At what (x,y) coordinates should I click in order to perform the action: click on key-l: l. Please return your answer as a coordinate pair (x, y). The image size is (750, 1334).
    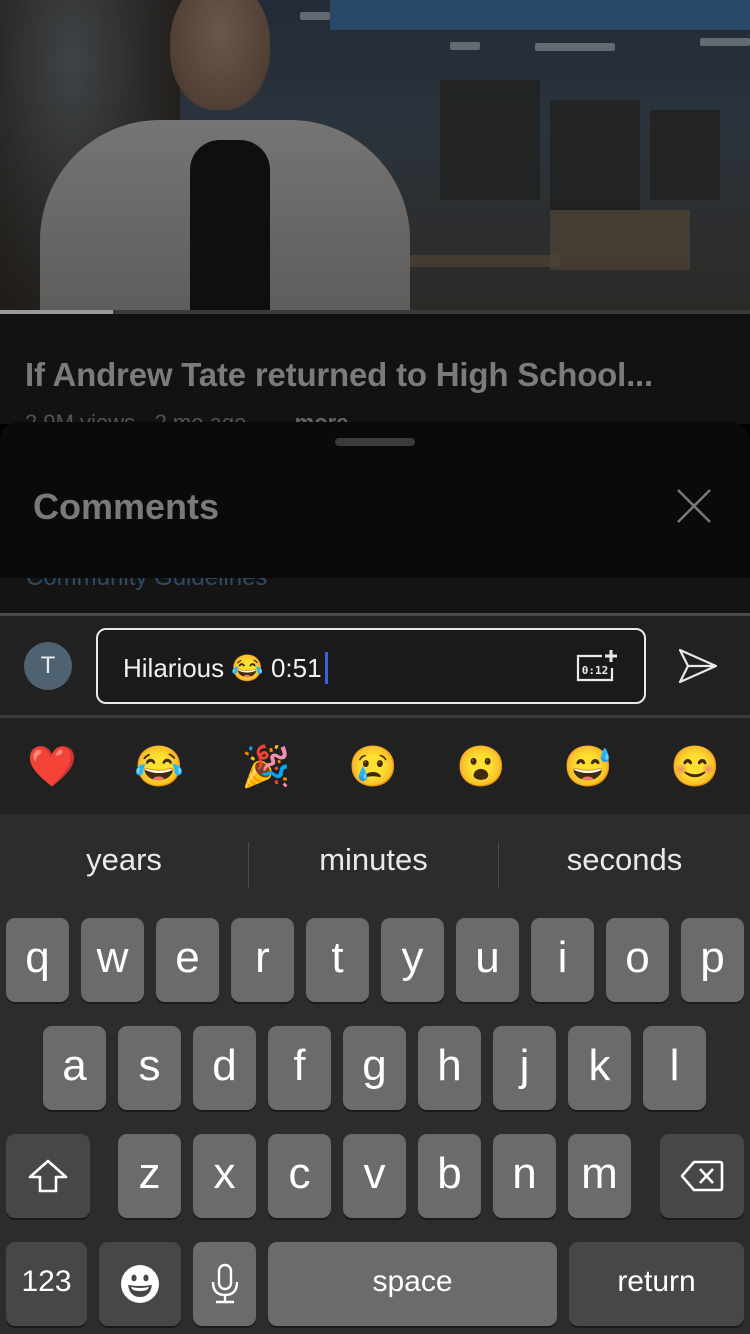
    Looking at the image, I should click on (674, 1068).